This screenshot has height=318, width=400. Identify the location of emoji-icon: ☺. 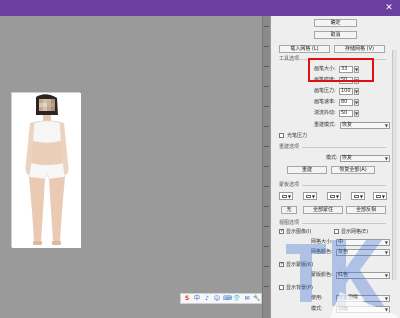
(217, 298).